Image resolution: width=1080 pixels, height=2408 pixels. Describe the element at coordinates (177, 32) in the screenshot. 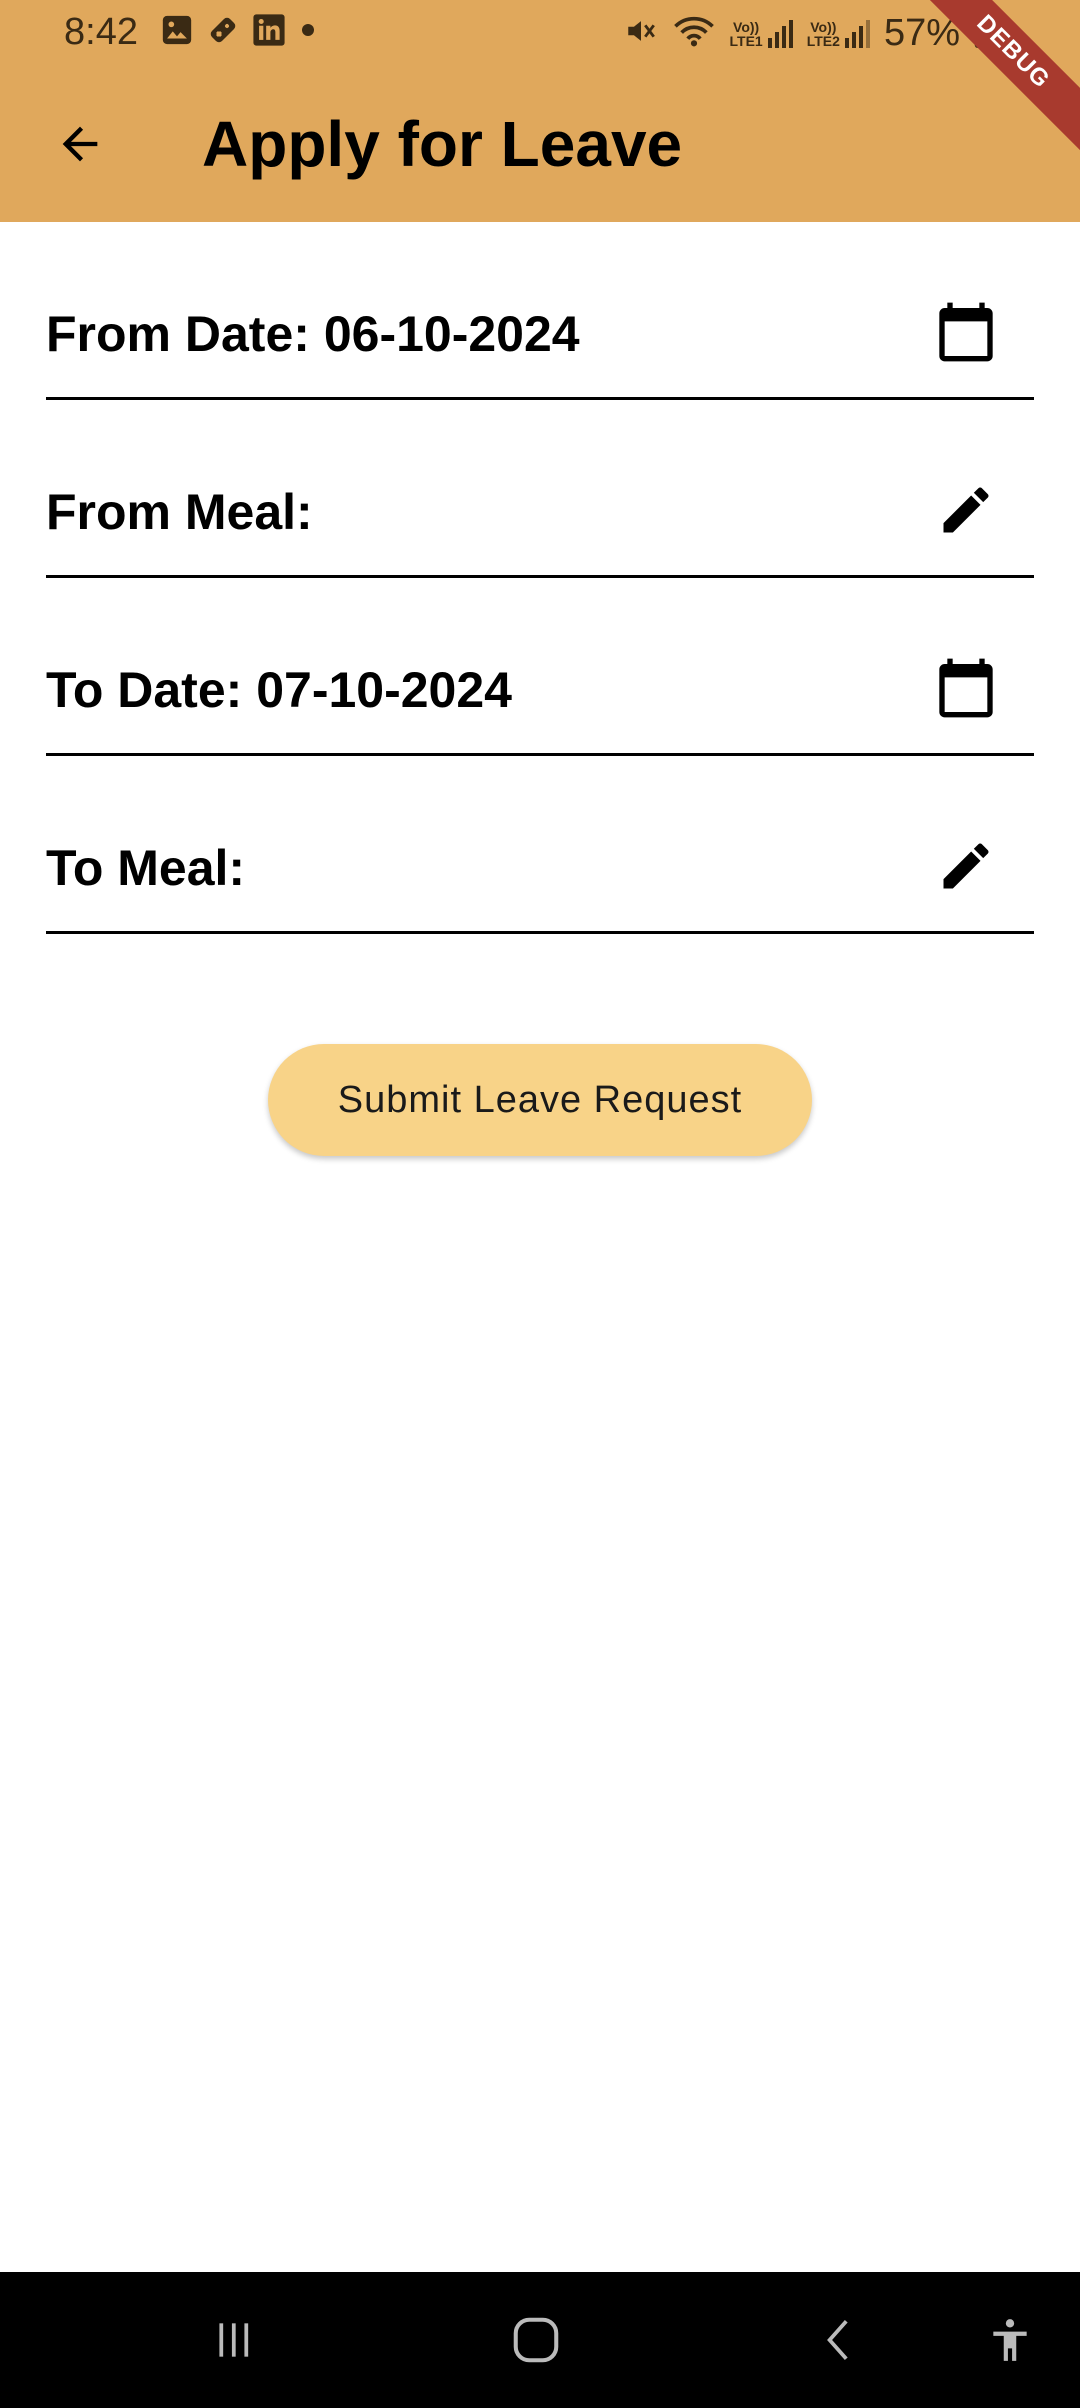

I see `gallery-icon` at that location.